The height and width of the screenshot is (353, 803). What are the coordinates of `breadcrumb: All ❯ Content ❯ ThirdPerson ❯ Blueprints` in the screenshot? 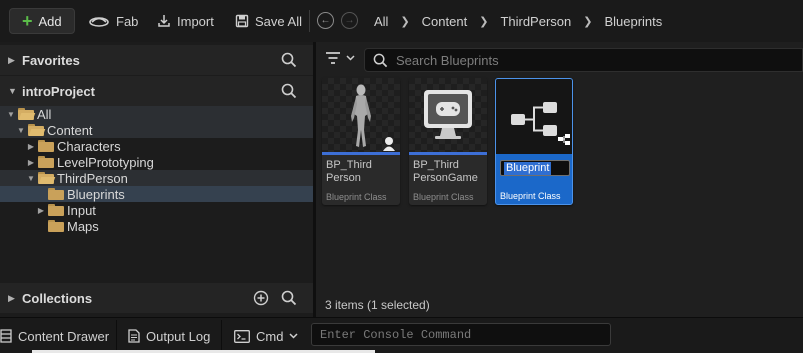 It's located at (518, 21).